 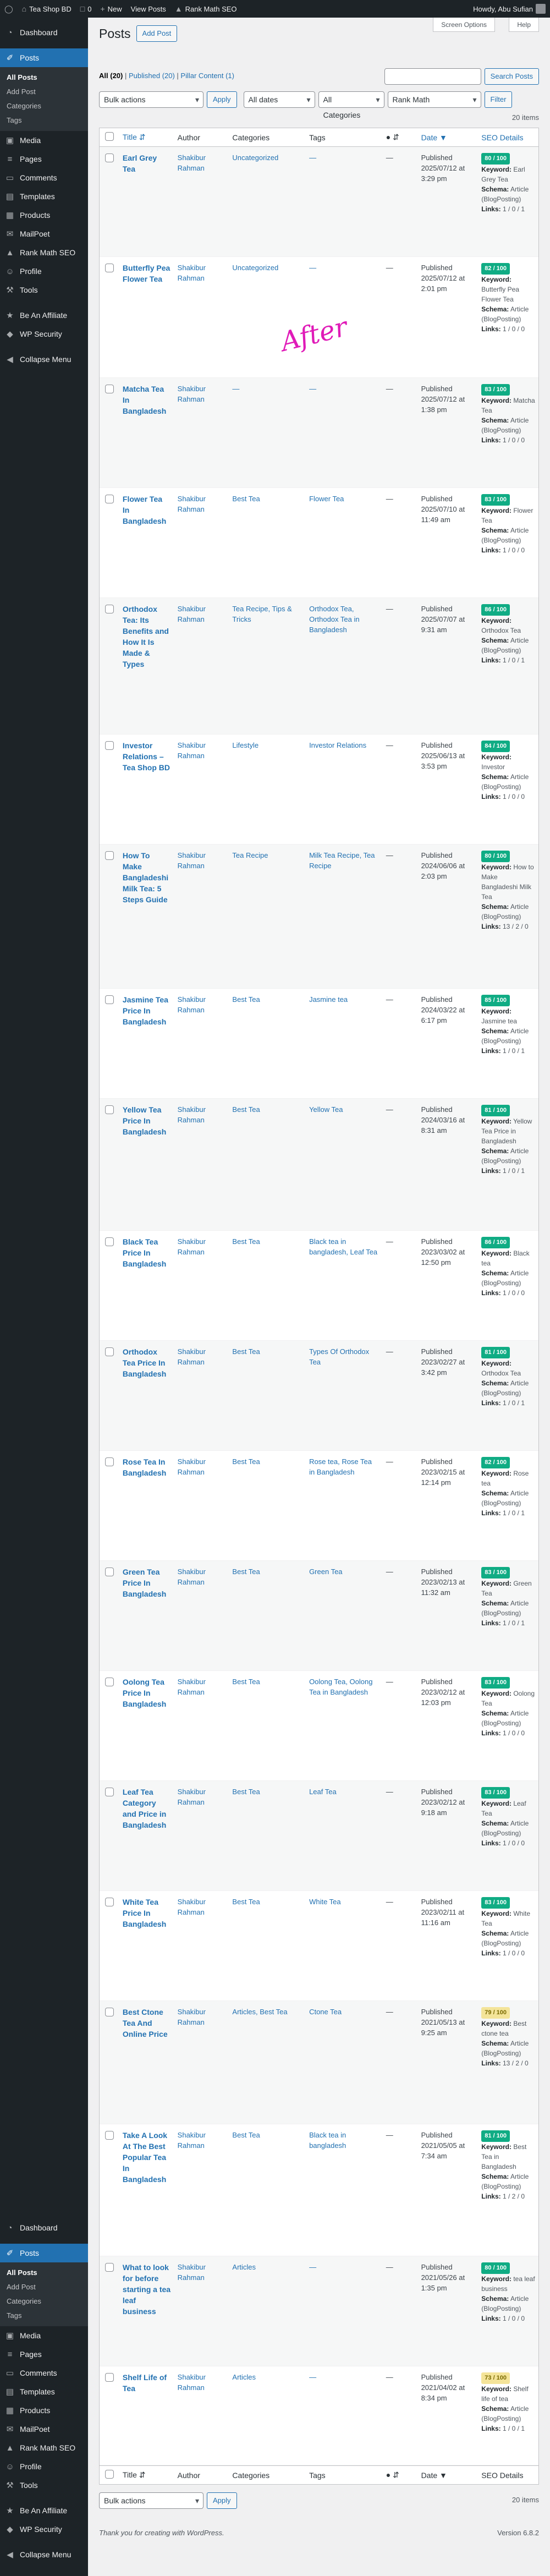 What do you see at coordinates (44, 121) in the screenshot?
I see `submenu-item: Tags` at bounding box center [44, 121].